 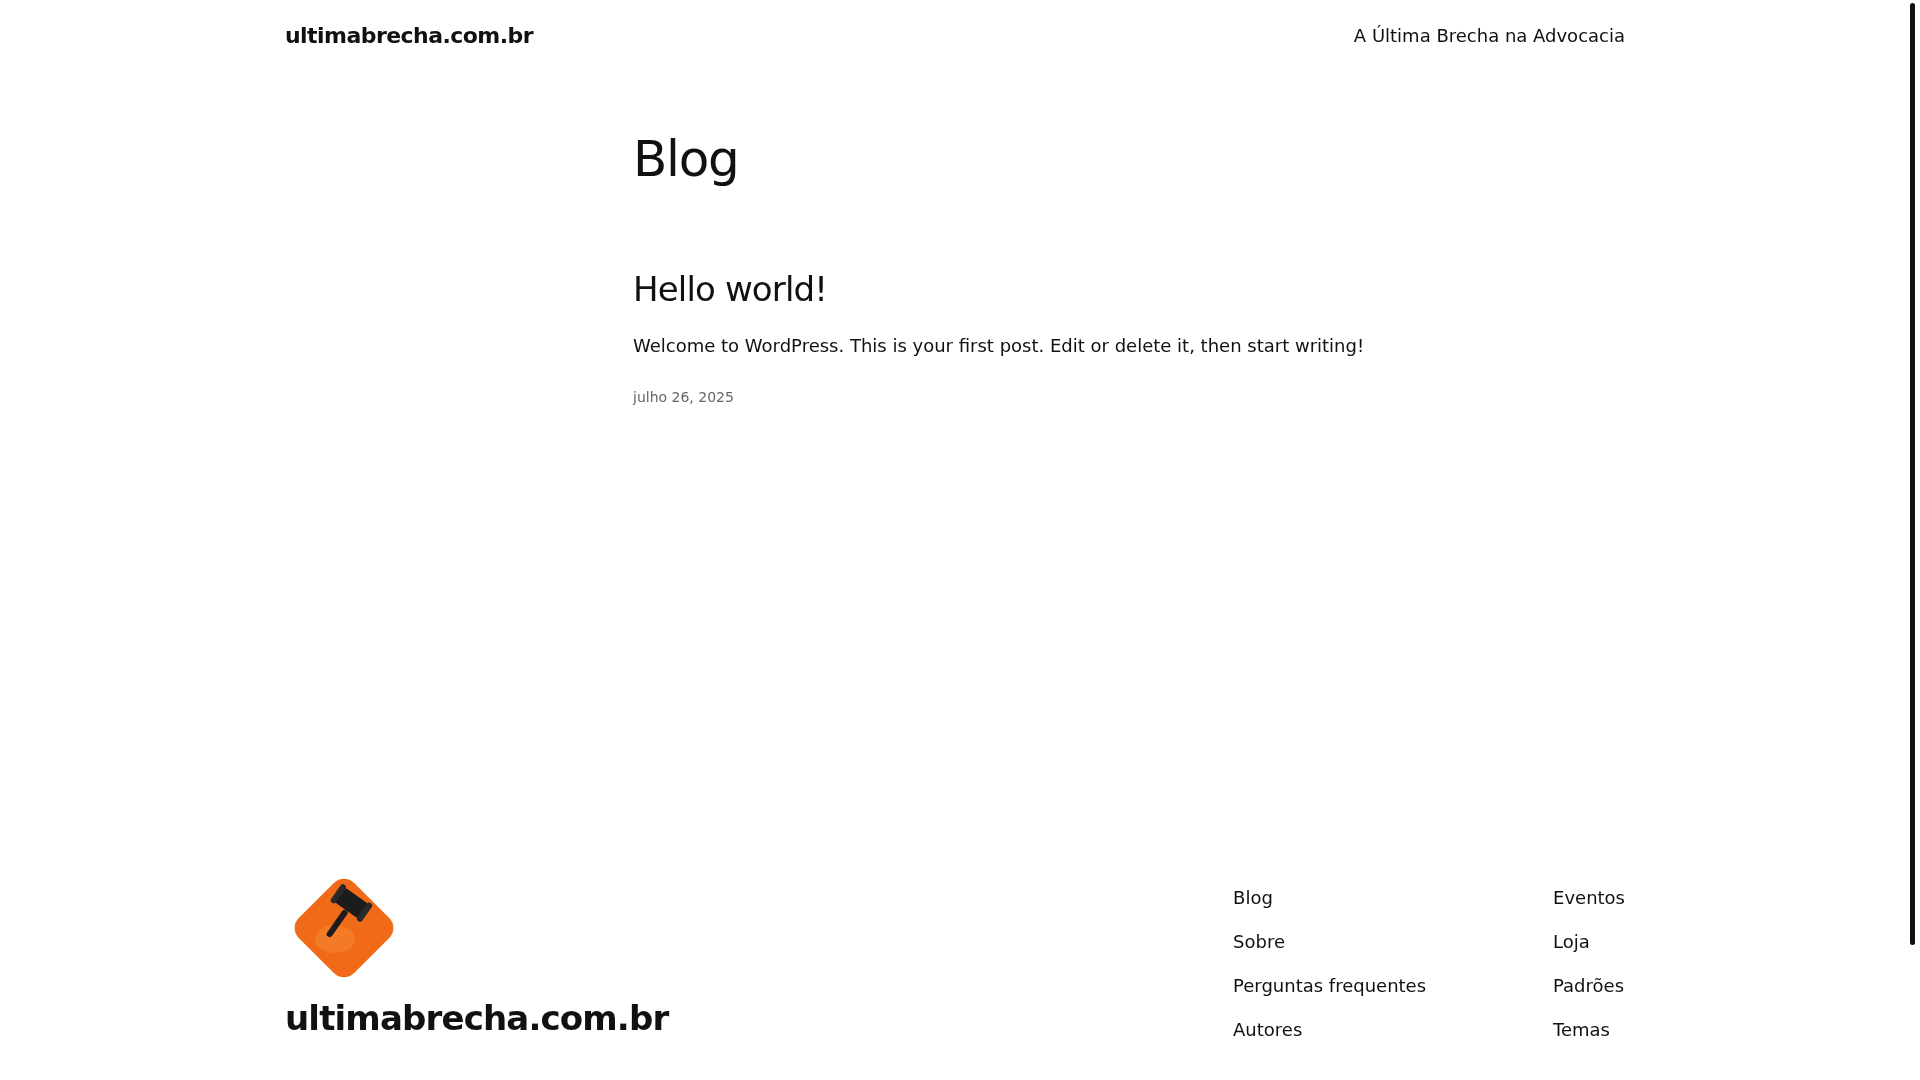 What do you see at coordinates (409, 35) in the screenshot?
I see `site-title-link: ultimabrecha.com.br` at bounding box center [409, 35].